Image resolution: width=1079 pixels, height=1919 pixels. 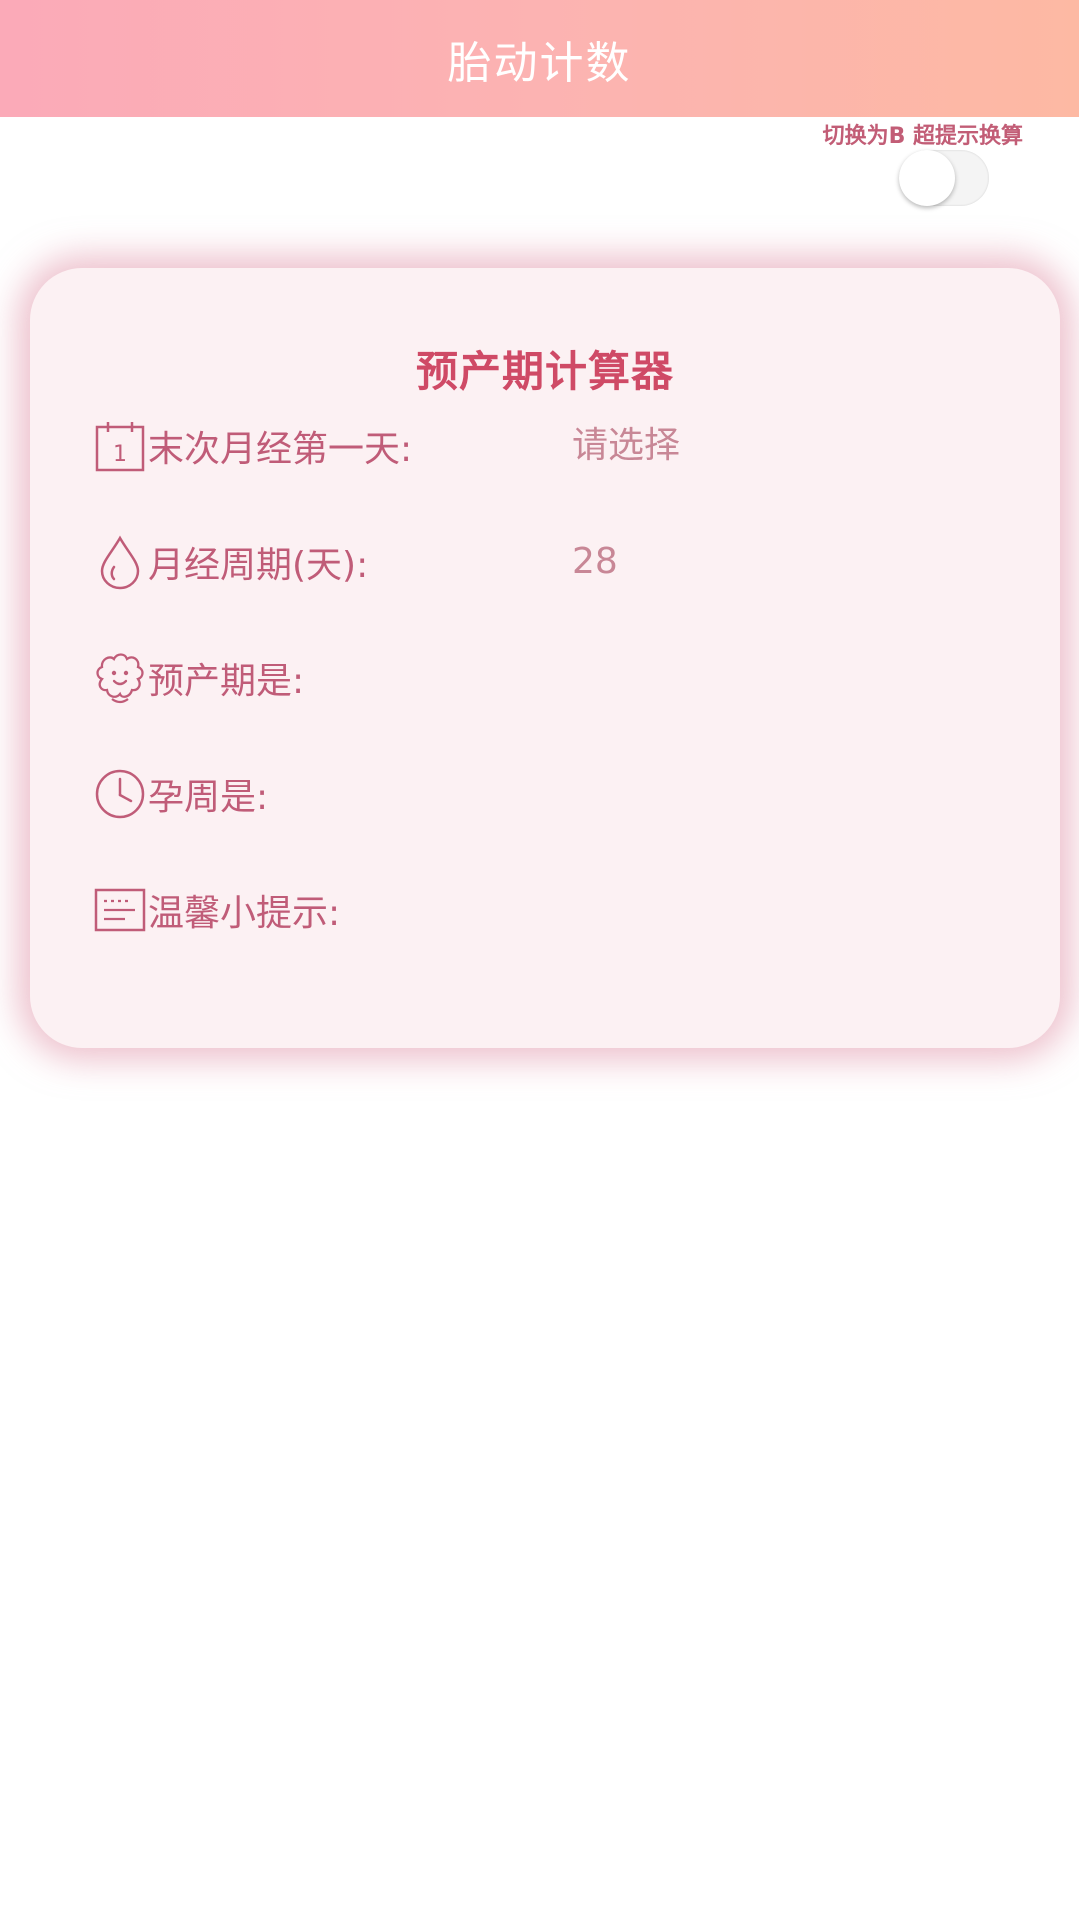 I want to click on toggle-knob, so click(x=927, y=178).